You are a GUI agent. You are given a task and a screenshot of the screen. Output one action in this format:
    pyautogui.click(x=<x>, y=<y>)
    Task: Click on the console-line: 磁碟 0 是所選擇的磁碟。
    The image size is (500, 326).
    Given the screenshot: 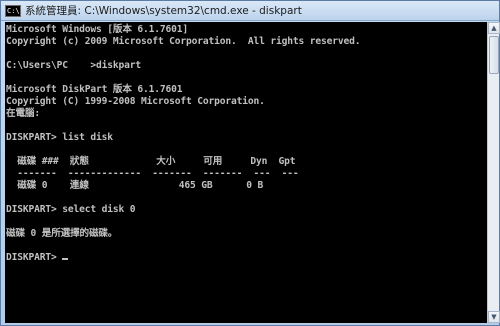 What is the action you would take?
    pyautogui.click(x=62, y=233)
    